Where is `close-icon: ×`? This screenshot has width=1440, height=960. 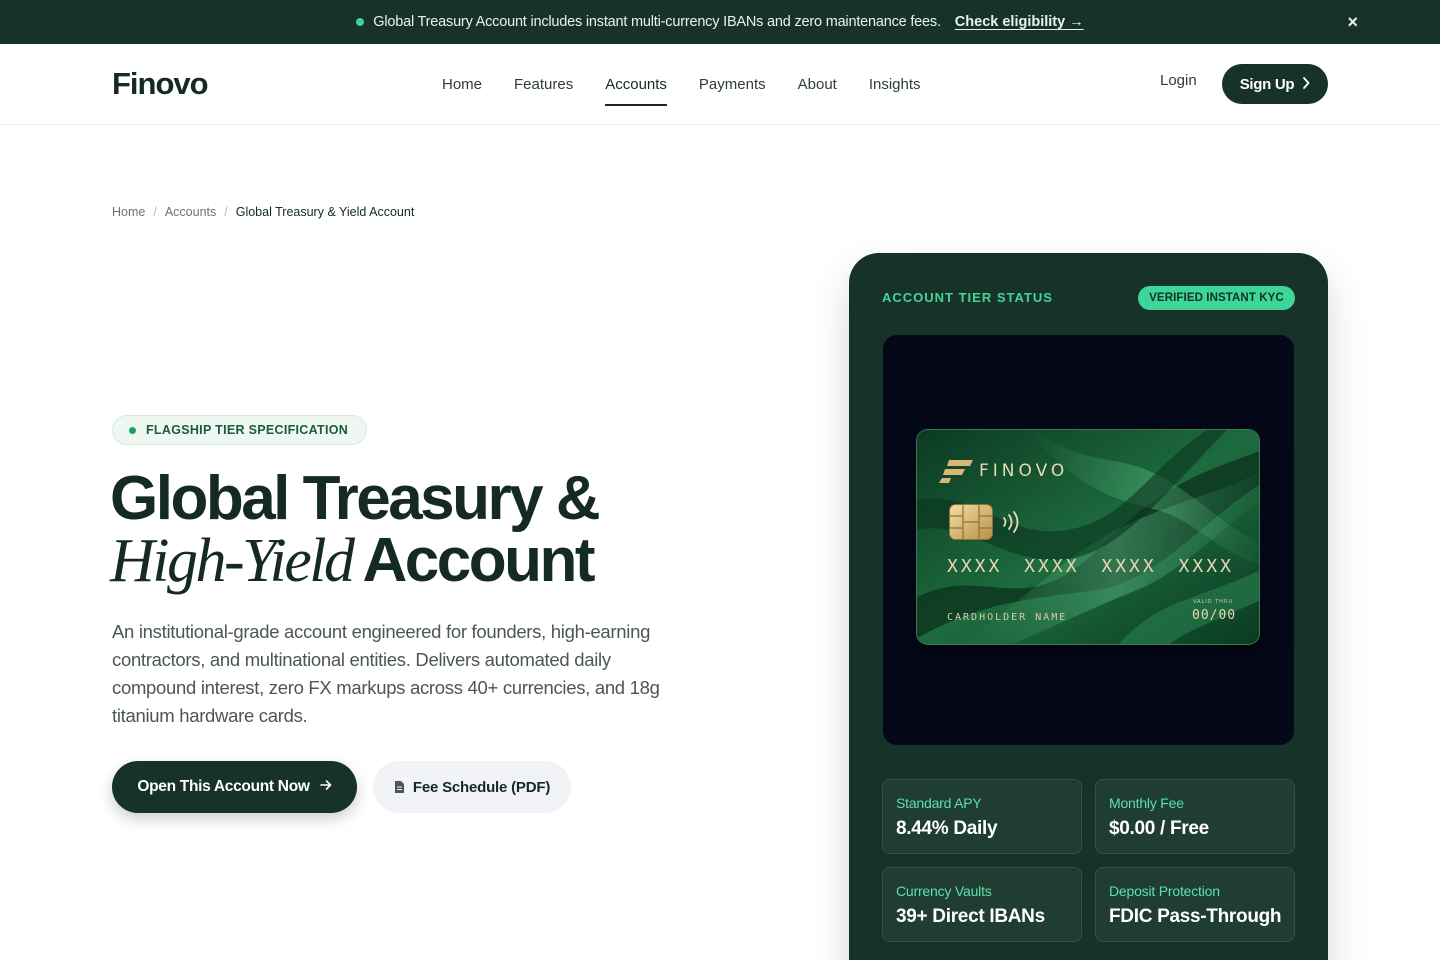 close-icon: × is located at coordinates (1352, 22).